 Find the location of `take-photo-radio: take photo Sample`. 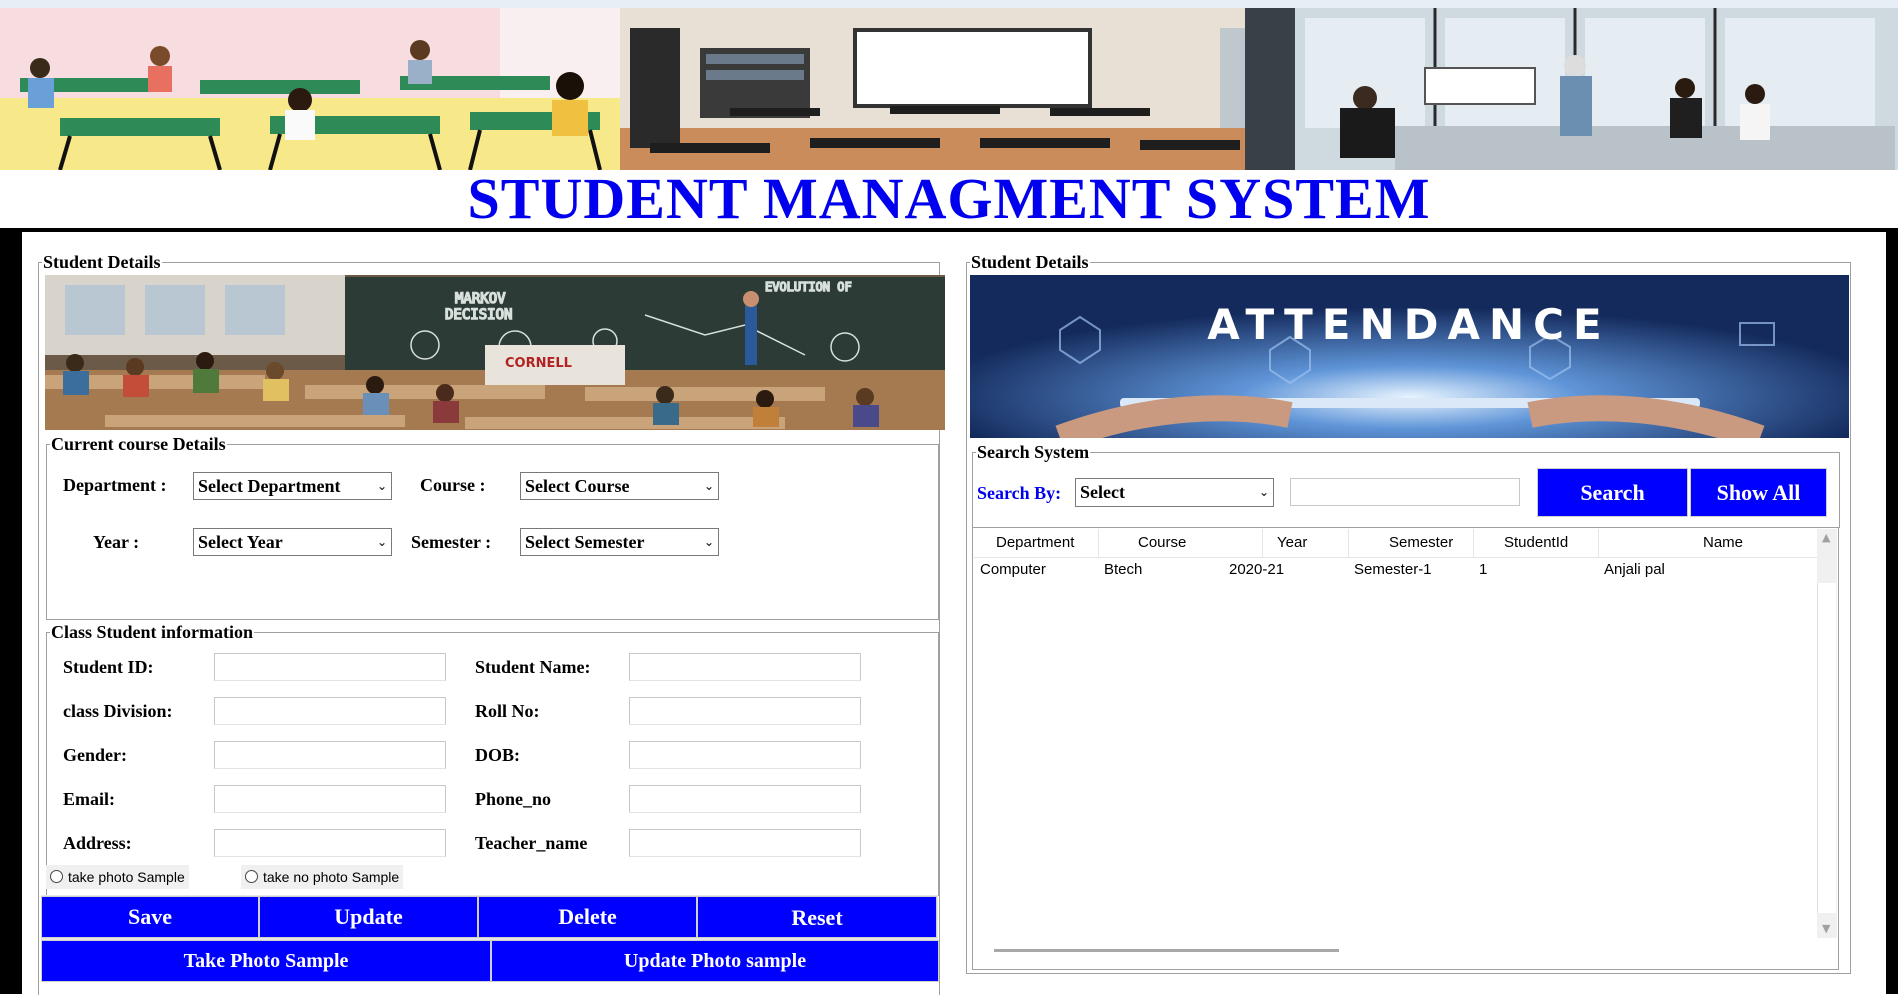

take-photo-radio: take photo Sample is located at coordinates (117, 877).